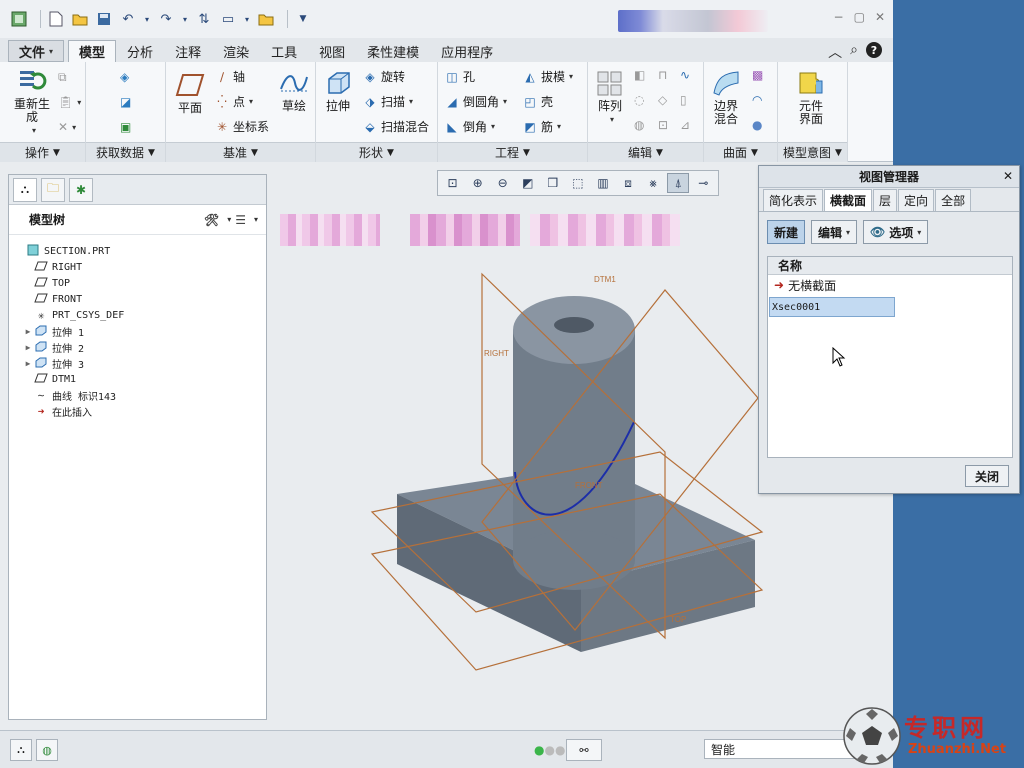  What do you see at coordinates (874, 50) in the screenshot?
I see `help-icon: ?` at bounding box center [874, 50].